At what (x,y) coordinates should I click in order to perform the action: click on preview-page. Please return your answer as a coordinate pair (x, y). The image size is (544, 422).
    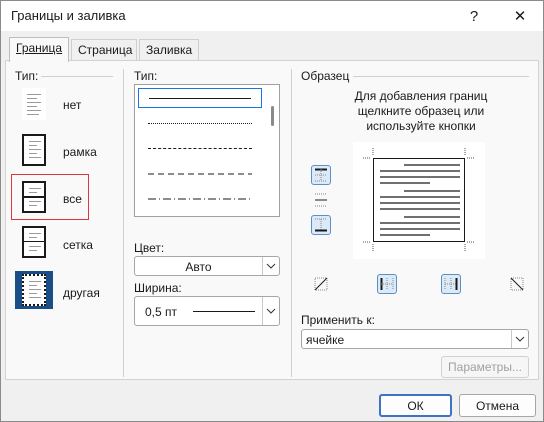
    Looking at the image, I should click on (419, 200).